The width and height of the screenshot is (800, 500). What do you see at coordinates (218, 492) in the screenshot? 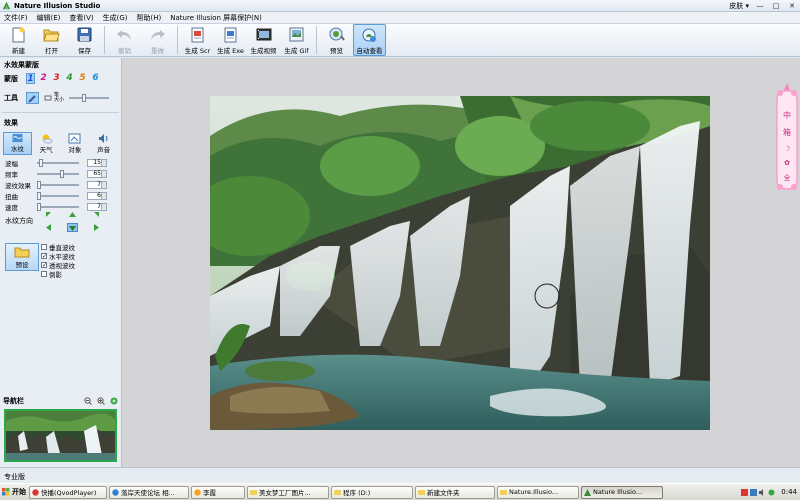
I see `task-lixia: 李霞` at bounding box center [218, 492].